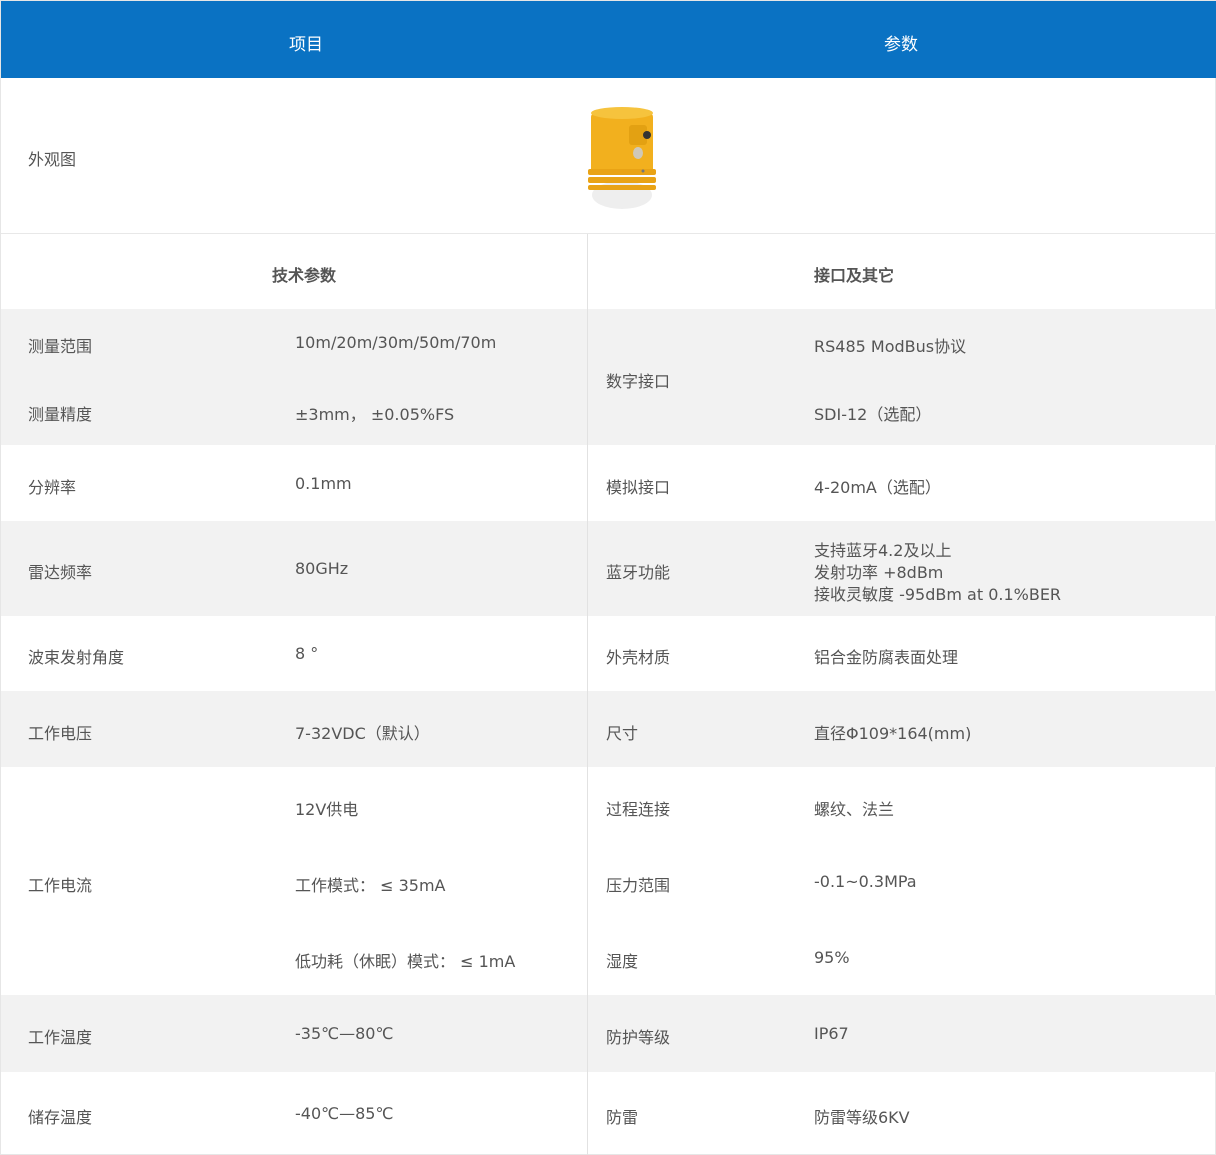 The height and width of the screenshot is (1155, 1216). What do you see at coordinates (306, 45) in the screenshot?
I see `header-item: 项目` at bounding box center [306, 45].